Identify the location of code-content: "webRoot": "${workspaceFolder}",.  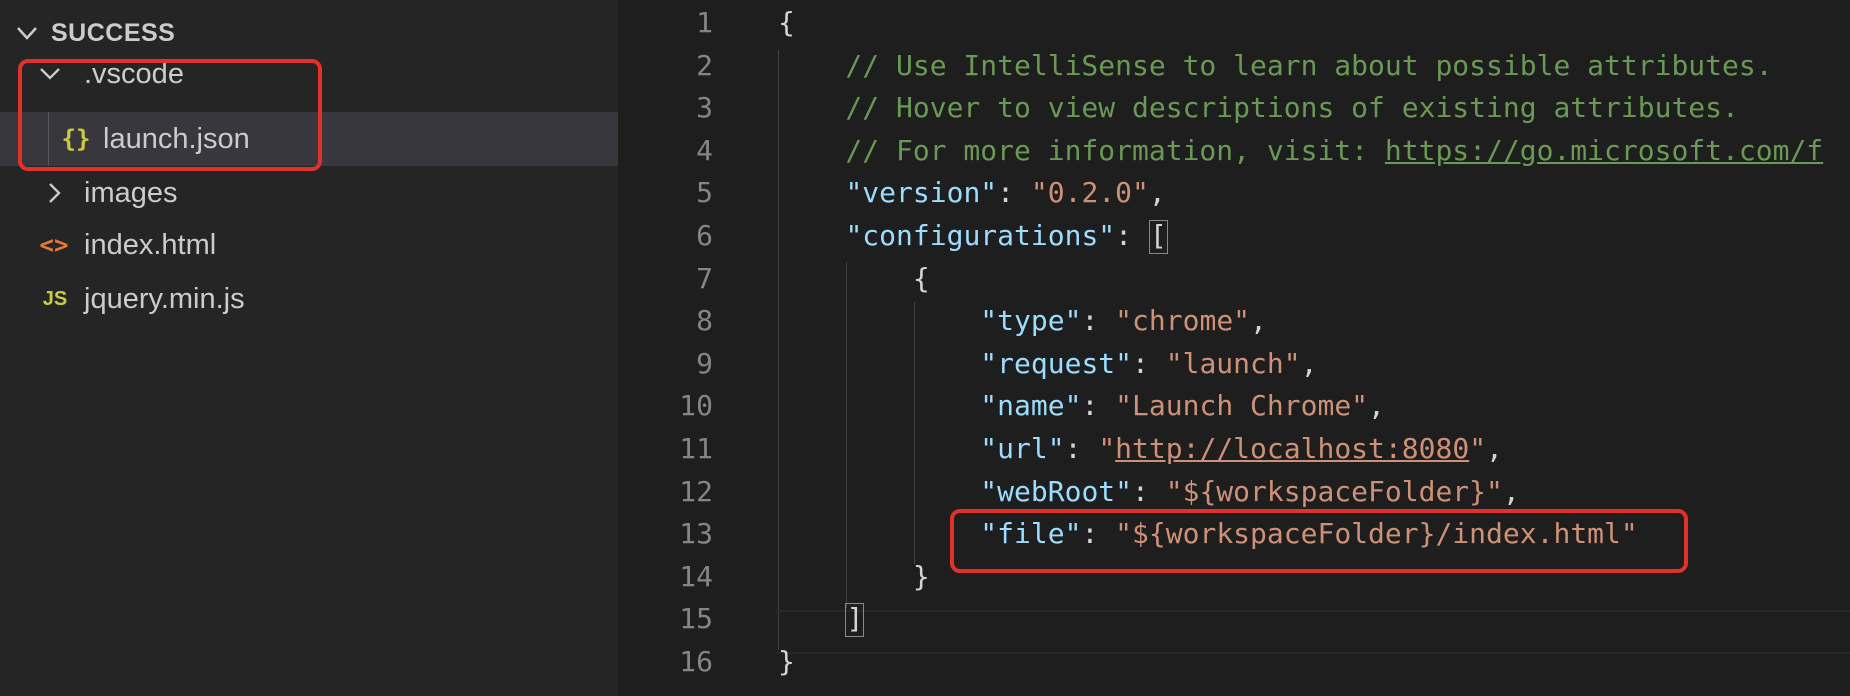
(1149, 492).